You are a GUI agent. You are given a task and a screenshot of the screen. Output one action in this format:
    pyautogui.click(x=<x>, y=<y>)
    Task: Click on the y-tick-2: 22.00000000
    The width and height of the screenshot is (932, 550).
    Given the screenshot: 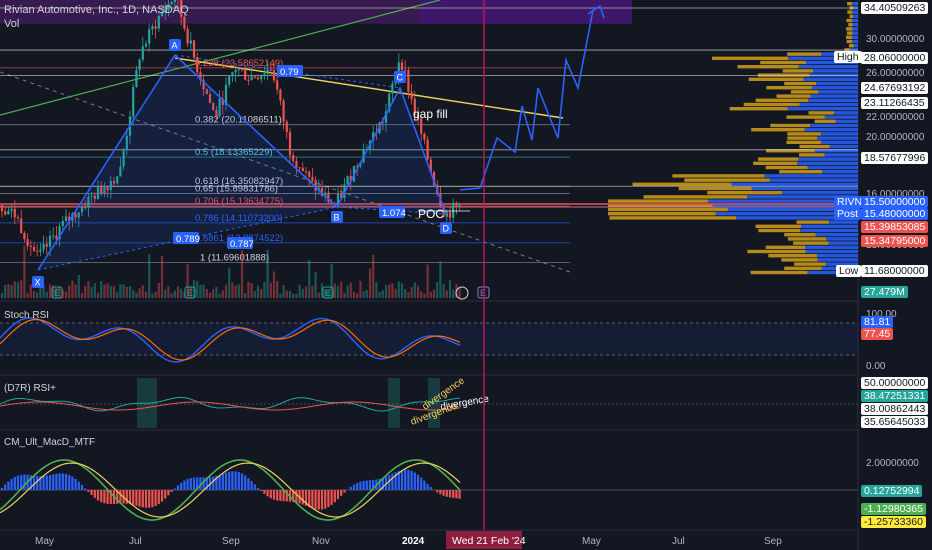 What is the action you would take?
    pyautogui.click(x=895, y=117)
    